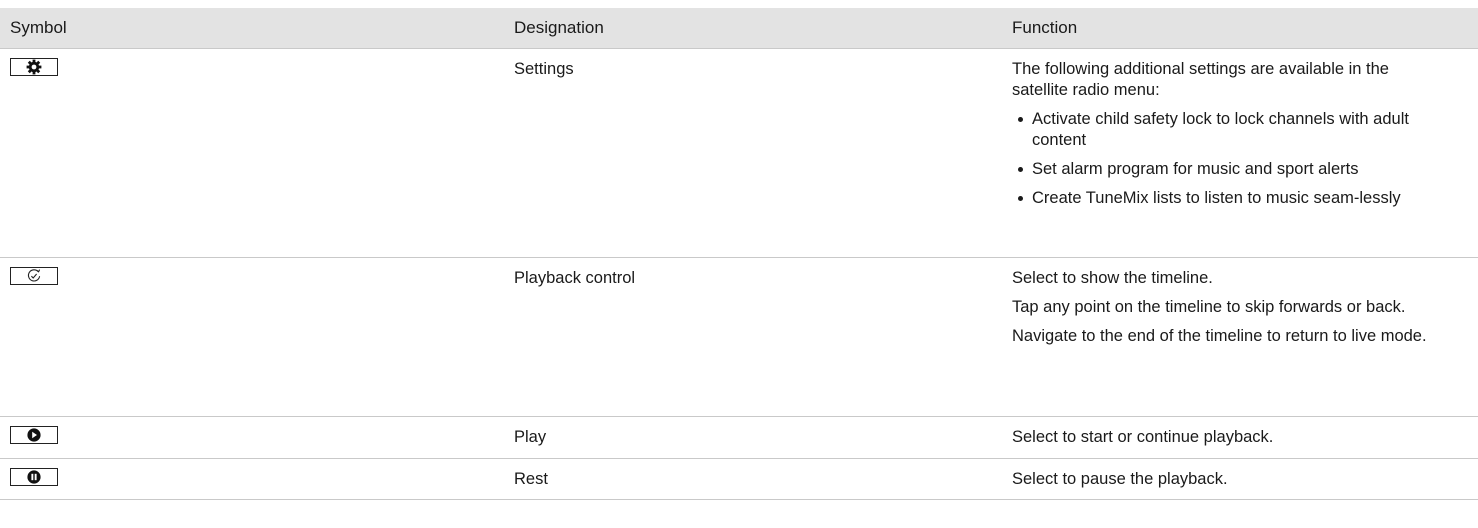 The image size is (1478, 528). I want to click on gear-icon, so click(34, 67).